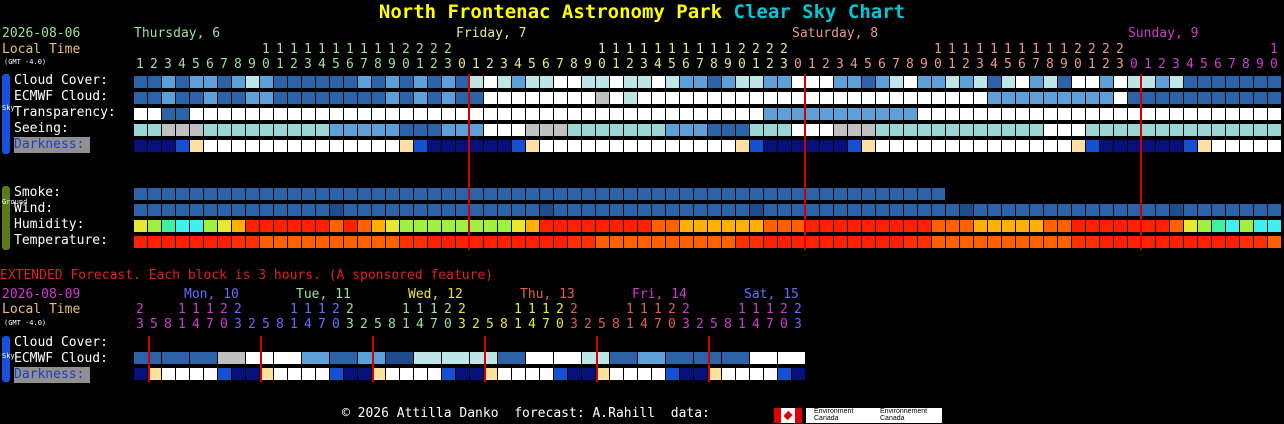 The image size is (1284, 424). What do you see at coordinates (364, 64) in the screenshot?
I see `hour-units: 7` at bounding box center [364, 64].